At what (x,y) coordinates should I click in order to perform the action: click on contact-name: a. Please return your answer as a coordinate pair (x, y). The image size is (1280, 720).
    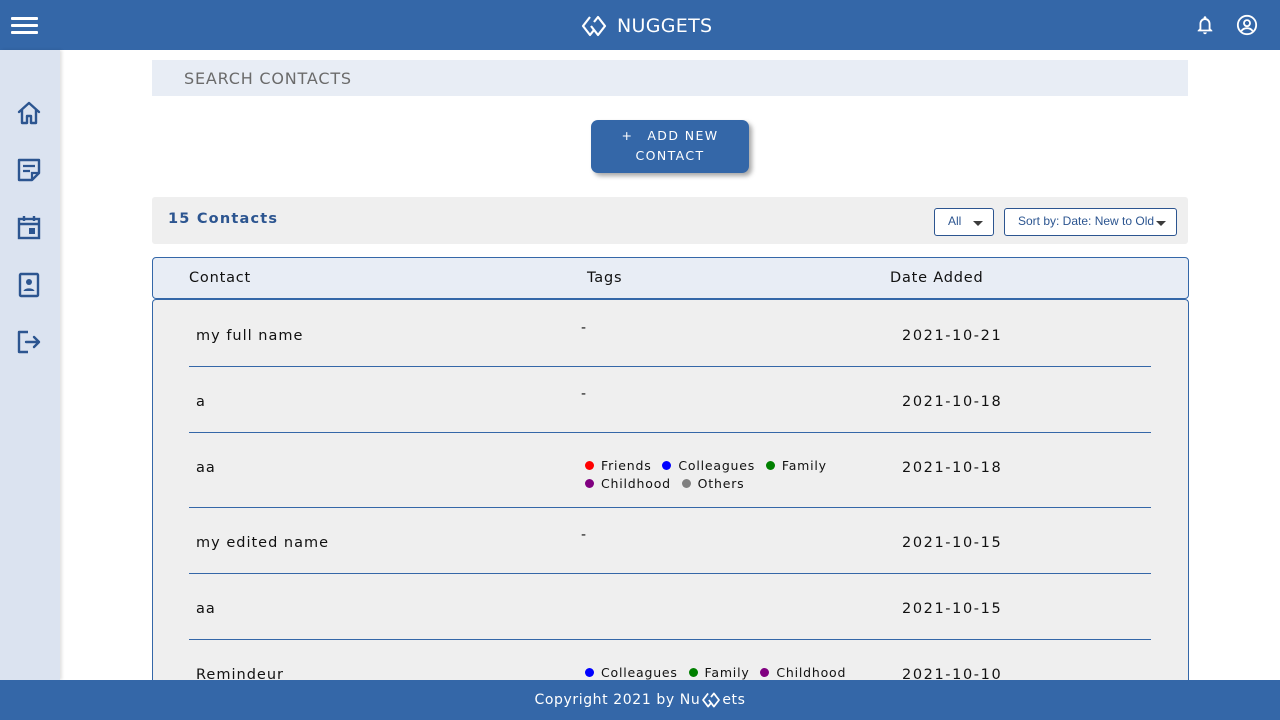
    Looking at the image, I should click on (201, 402).